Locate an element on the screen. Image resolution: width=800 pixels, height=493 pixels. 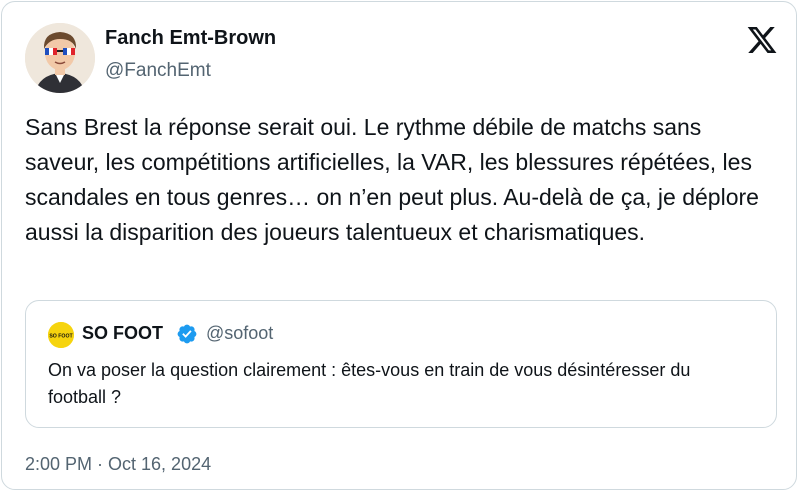
author-name: Fanch Emt-Brown is located at coordinates (190, 38).